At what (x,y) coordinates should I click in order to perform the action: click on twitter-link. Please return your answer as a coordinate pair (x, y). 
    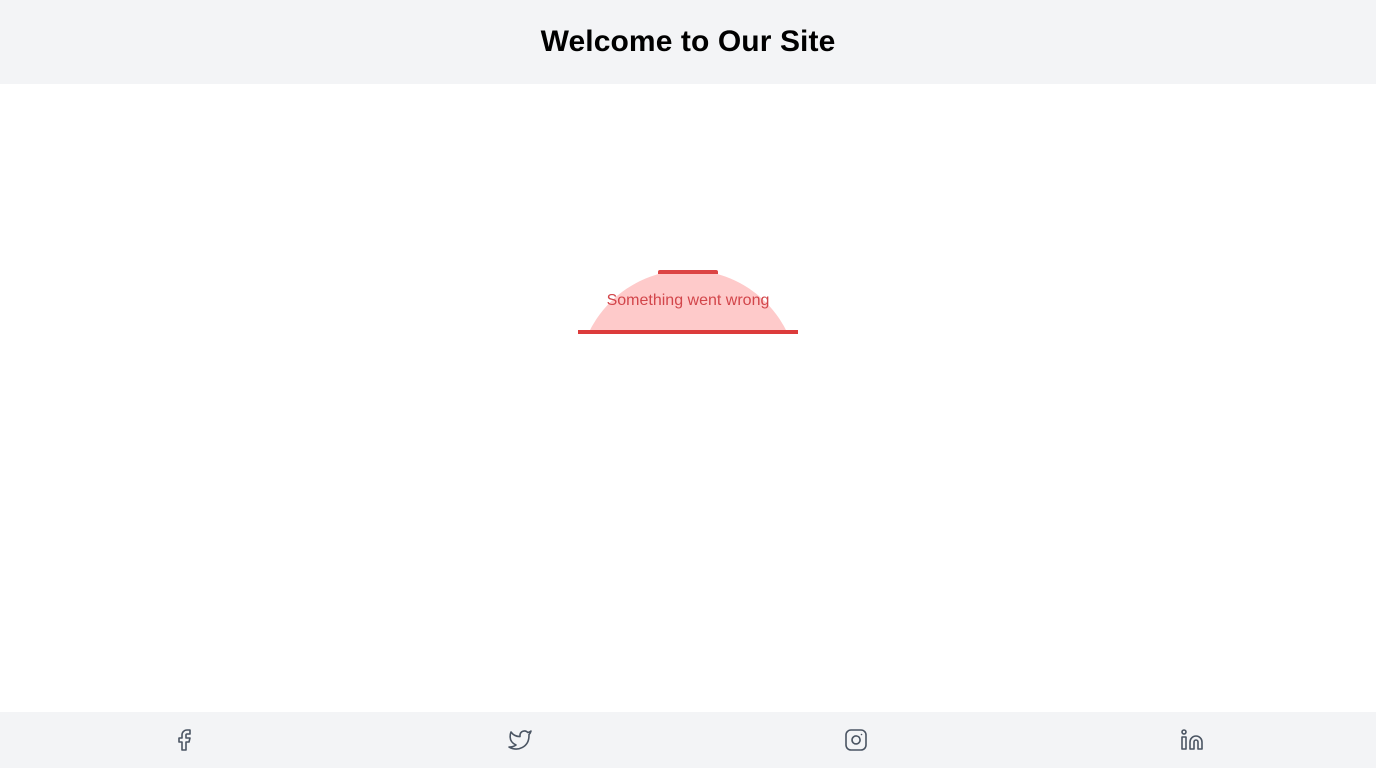
    Looking at the image, I should click on (520, 740).